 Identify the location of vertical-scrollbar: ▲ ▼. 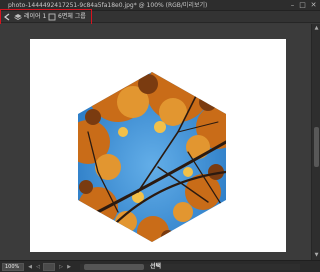
(315, 142).